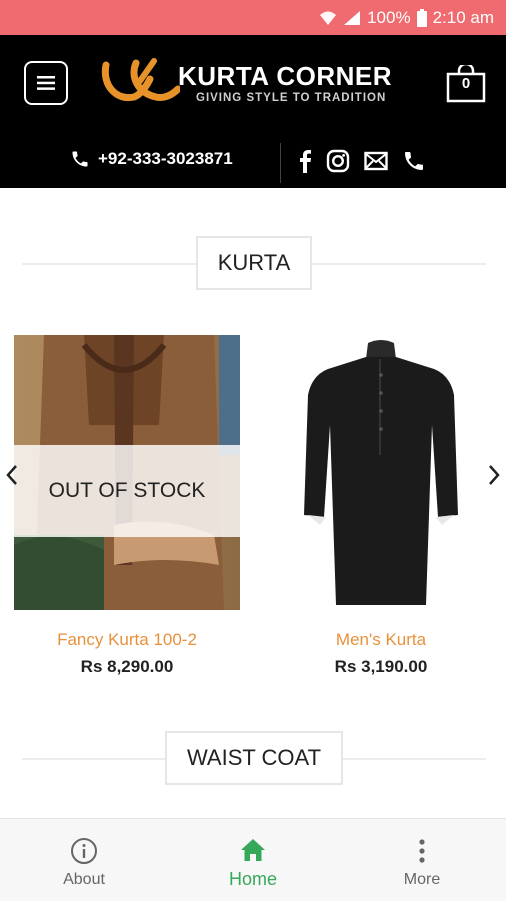  What do you see at coordinates (422, 851) in the screenshot?
I see `more-vertical-icon` at bounding box center [422, 851].